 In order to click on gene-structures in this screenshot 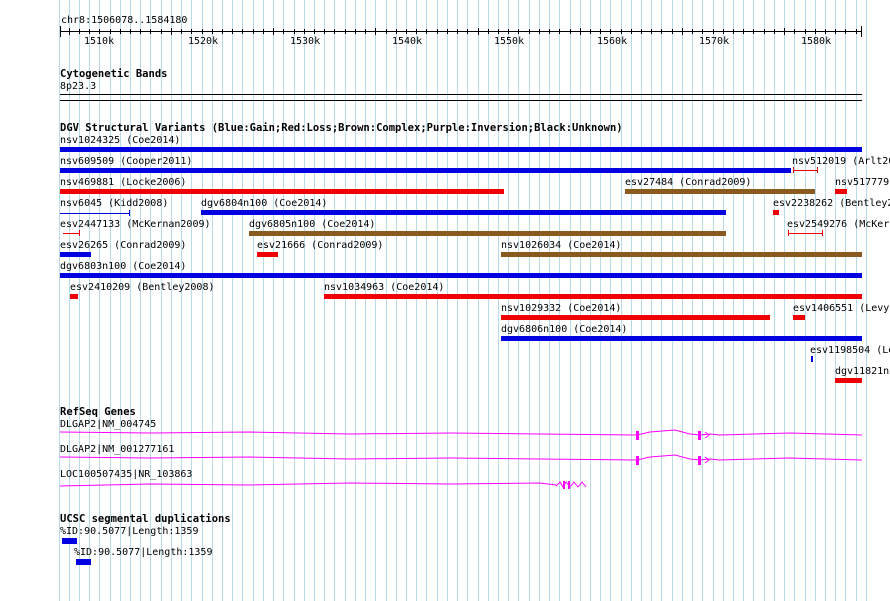, I will do `click(461, 458)`.